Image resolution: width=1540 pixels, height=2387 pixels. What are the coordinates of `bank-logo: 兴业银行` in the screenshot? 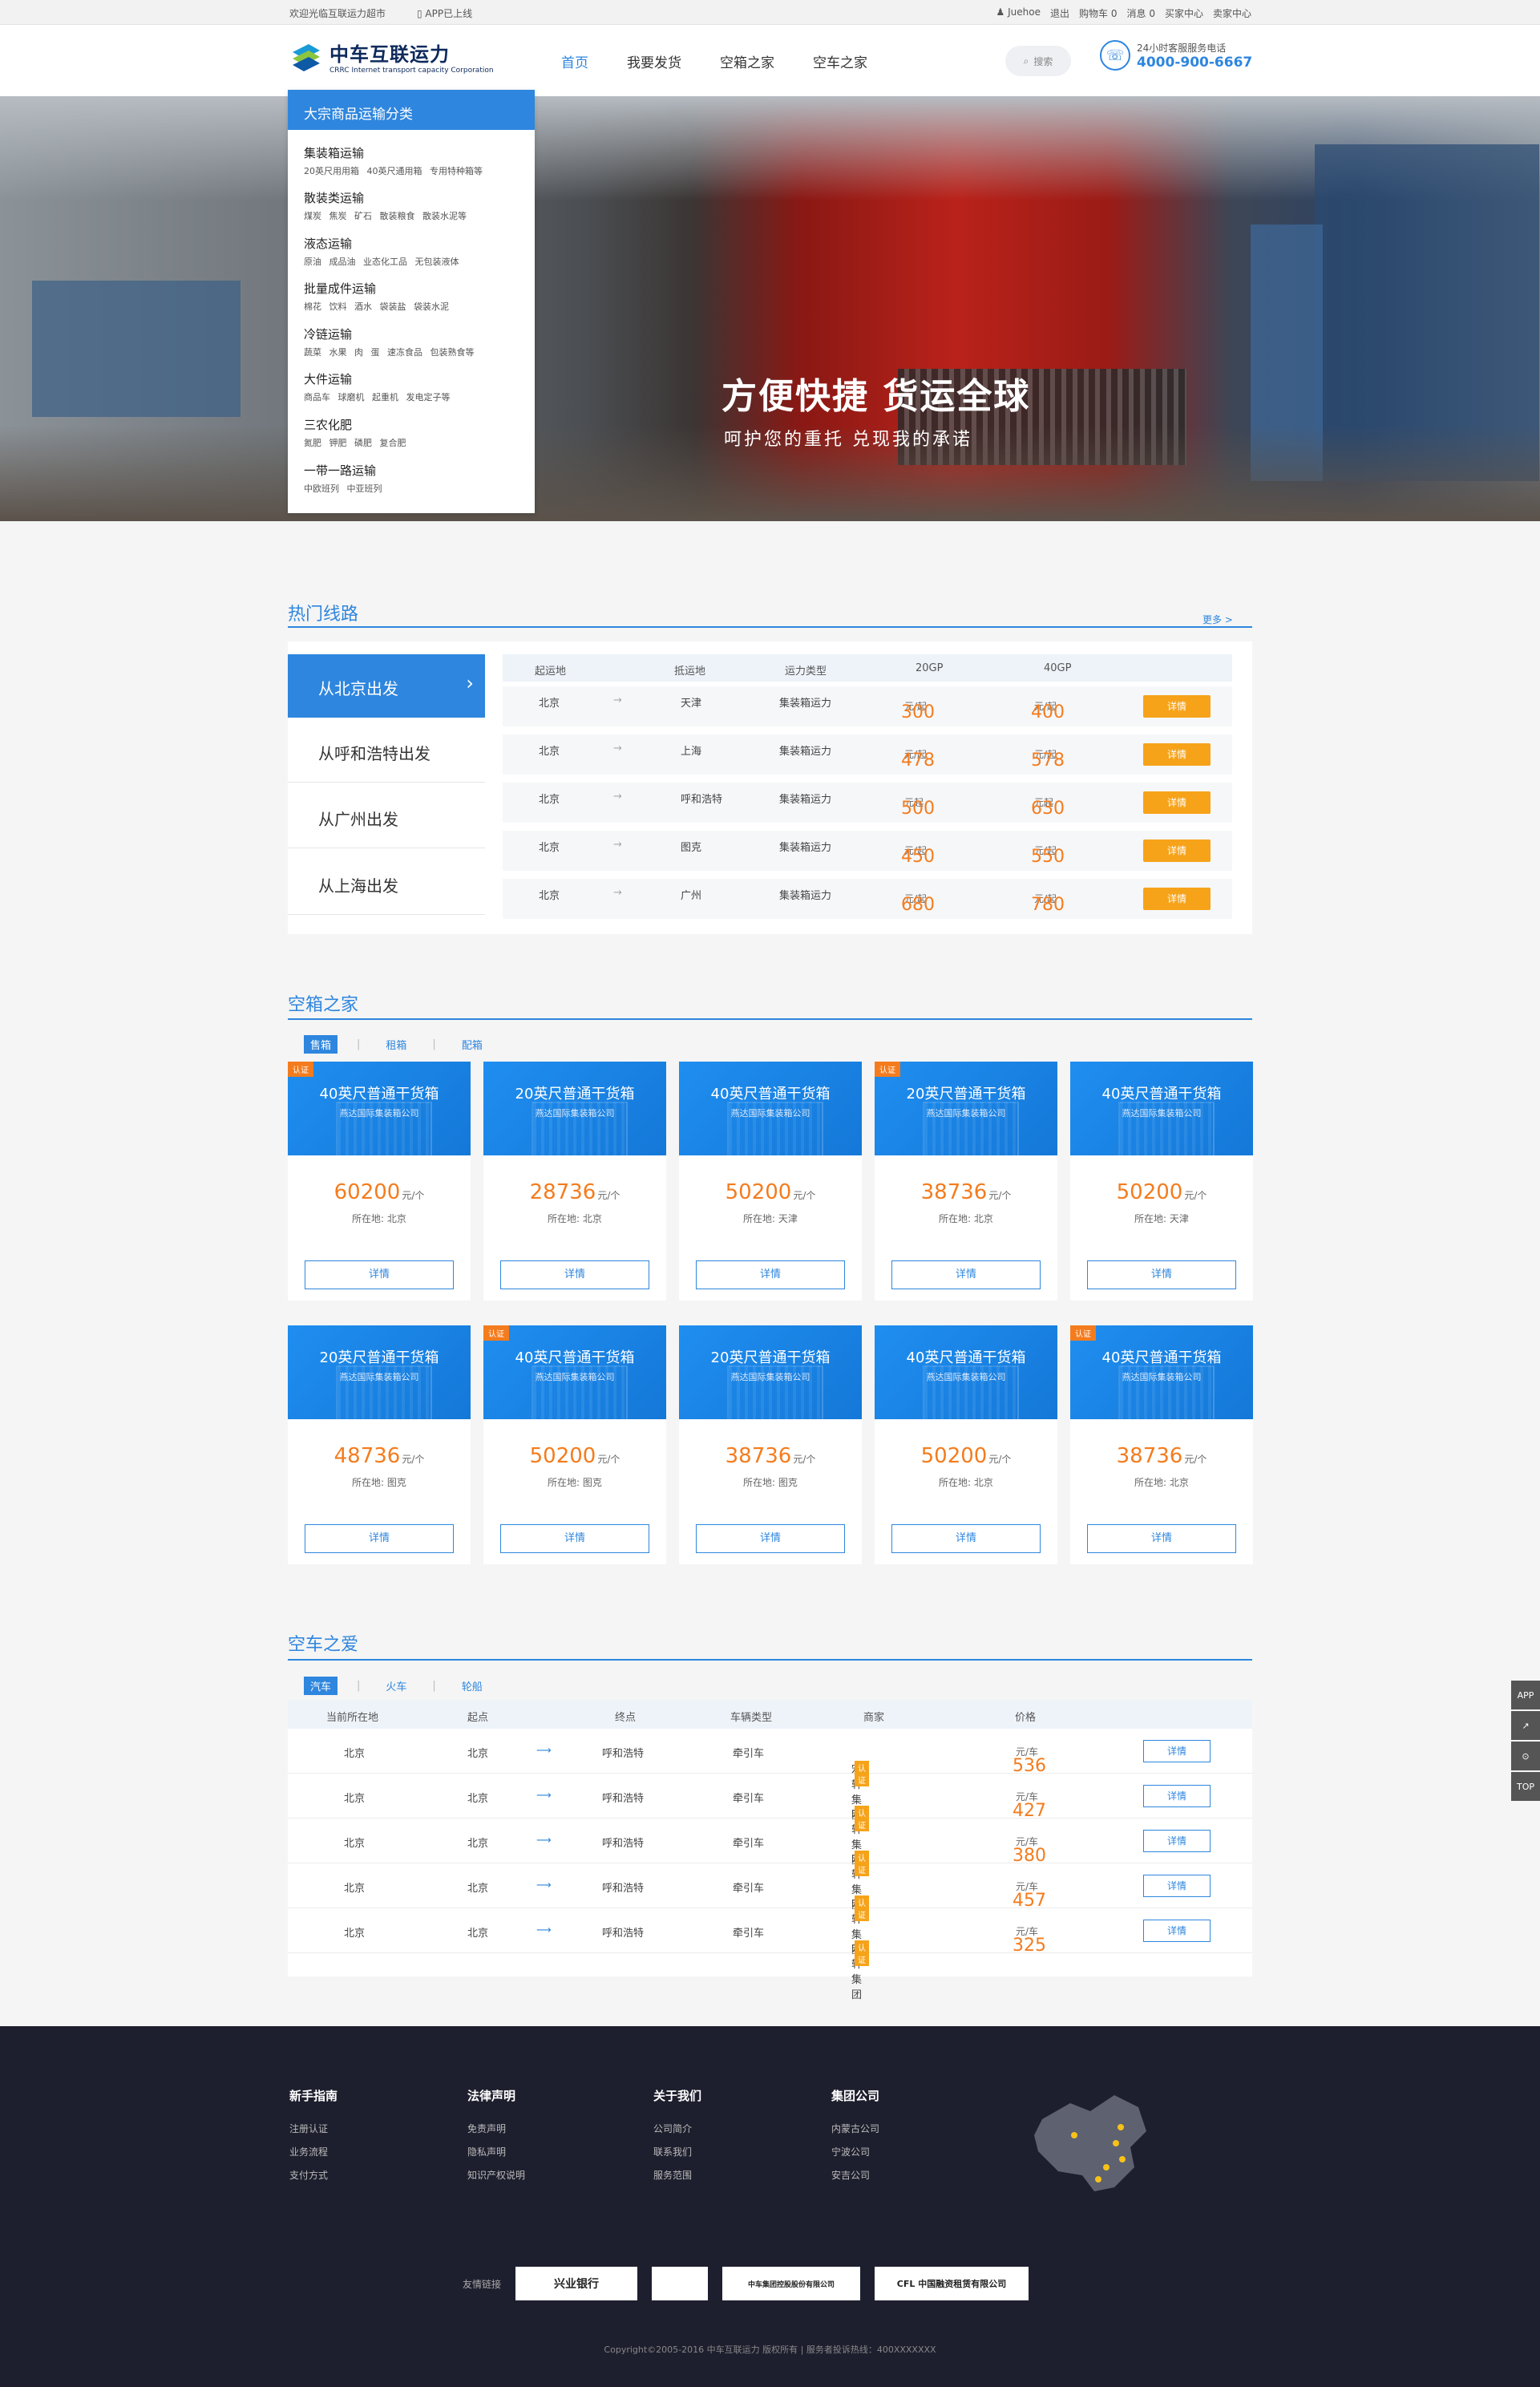 It's located at (576, 2283).